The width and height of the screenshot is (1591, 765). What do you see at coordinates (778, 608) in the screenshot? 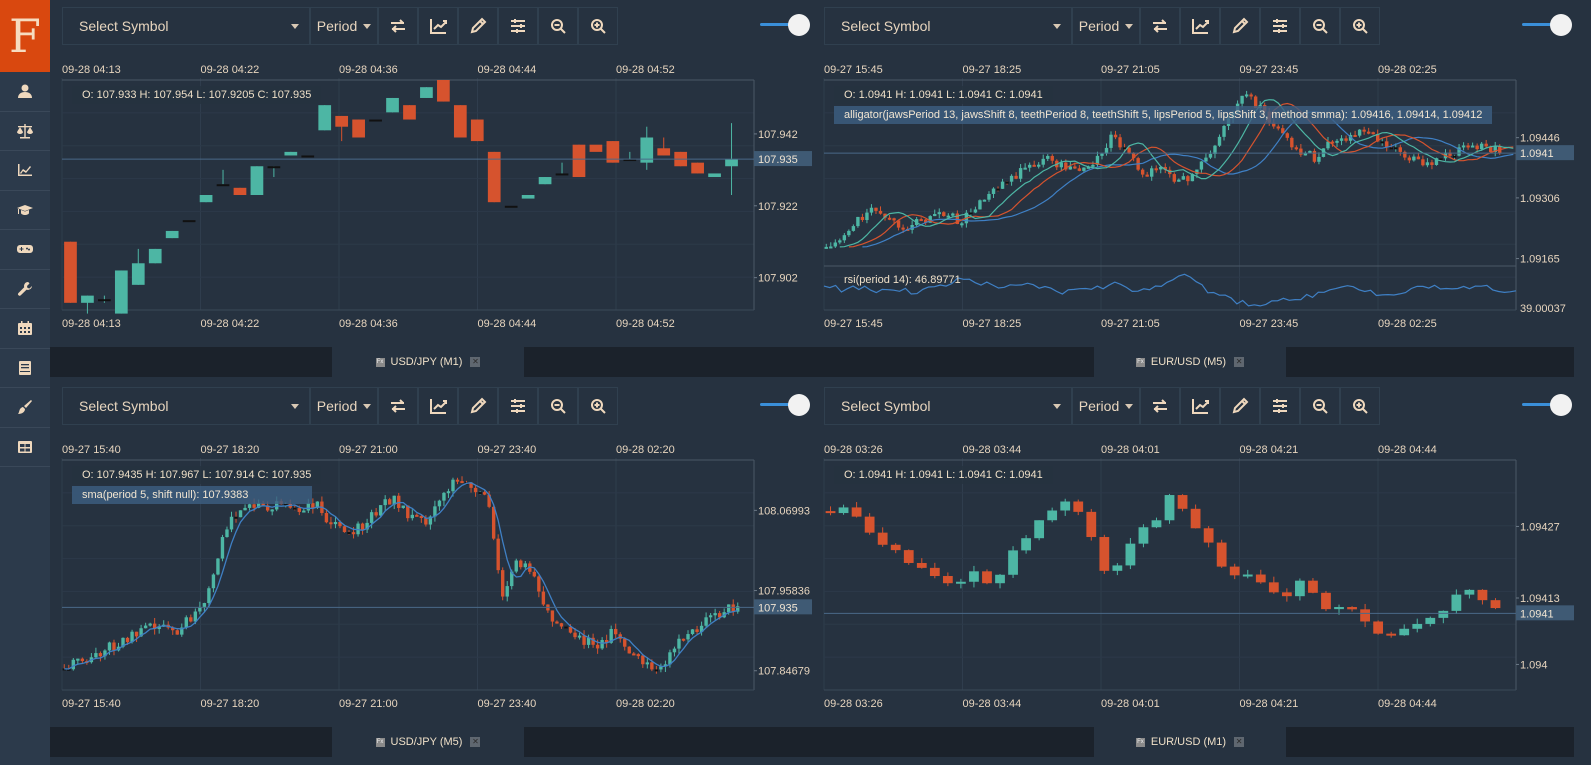
I see `current-price-label: 107.935` at bounding box center [778, 608].